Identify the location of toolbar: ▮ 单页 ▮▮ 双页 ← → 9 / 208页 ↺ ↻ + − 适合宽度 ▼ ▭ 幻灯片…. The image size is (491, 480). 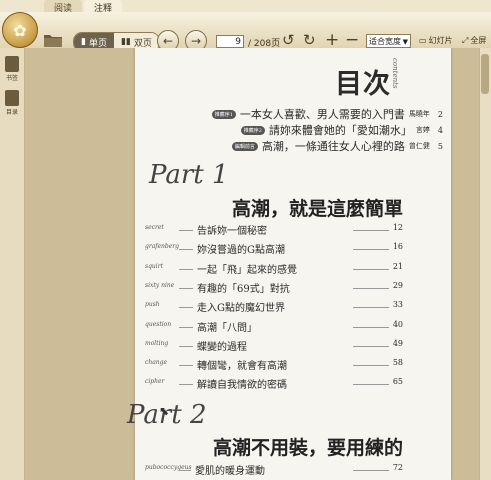
(245, 32).